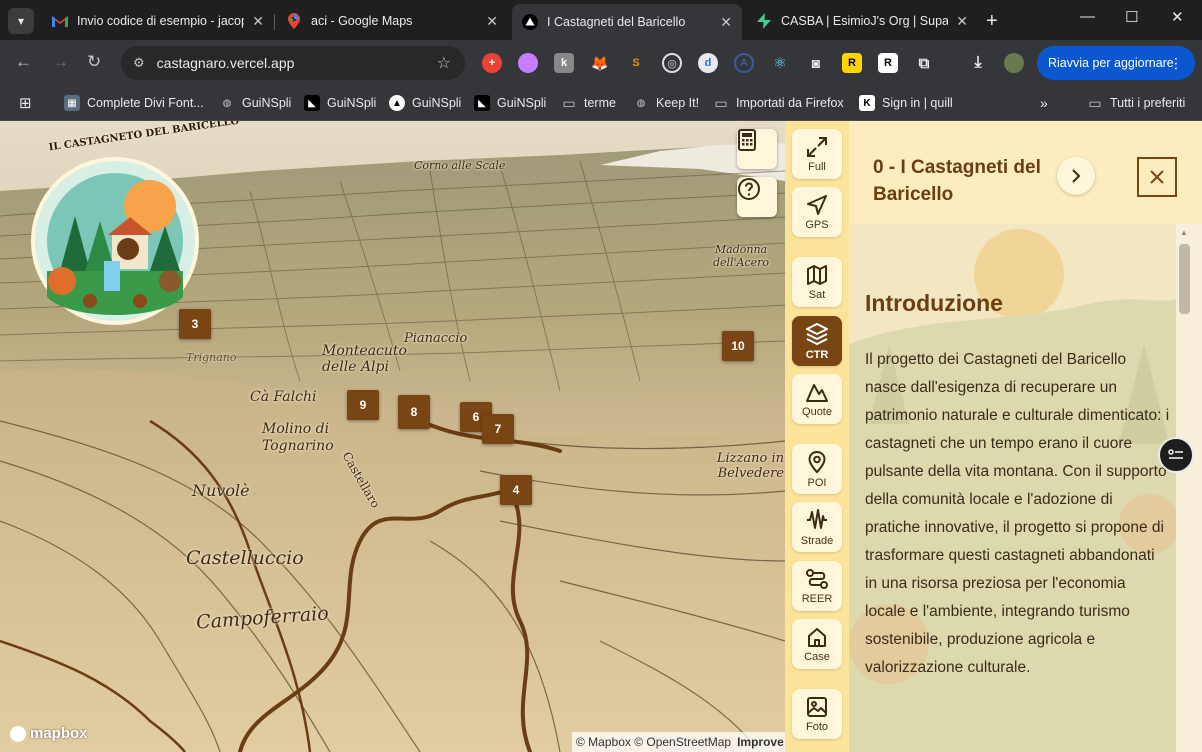 The height and width of the screenshot is (752, 1202). Describe the element at coordinates (817, 644) in the screenshot. I see `houses-layer-button: Case` at that location.